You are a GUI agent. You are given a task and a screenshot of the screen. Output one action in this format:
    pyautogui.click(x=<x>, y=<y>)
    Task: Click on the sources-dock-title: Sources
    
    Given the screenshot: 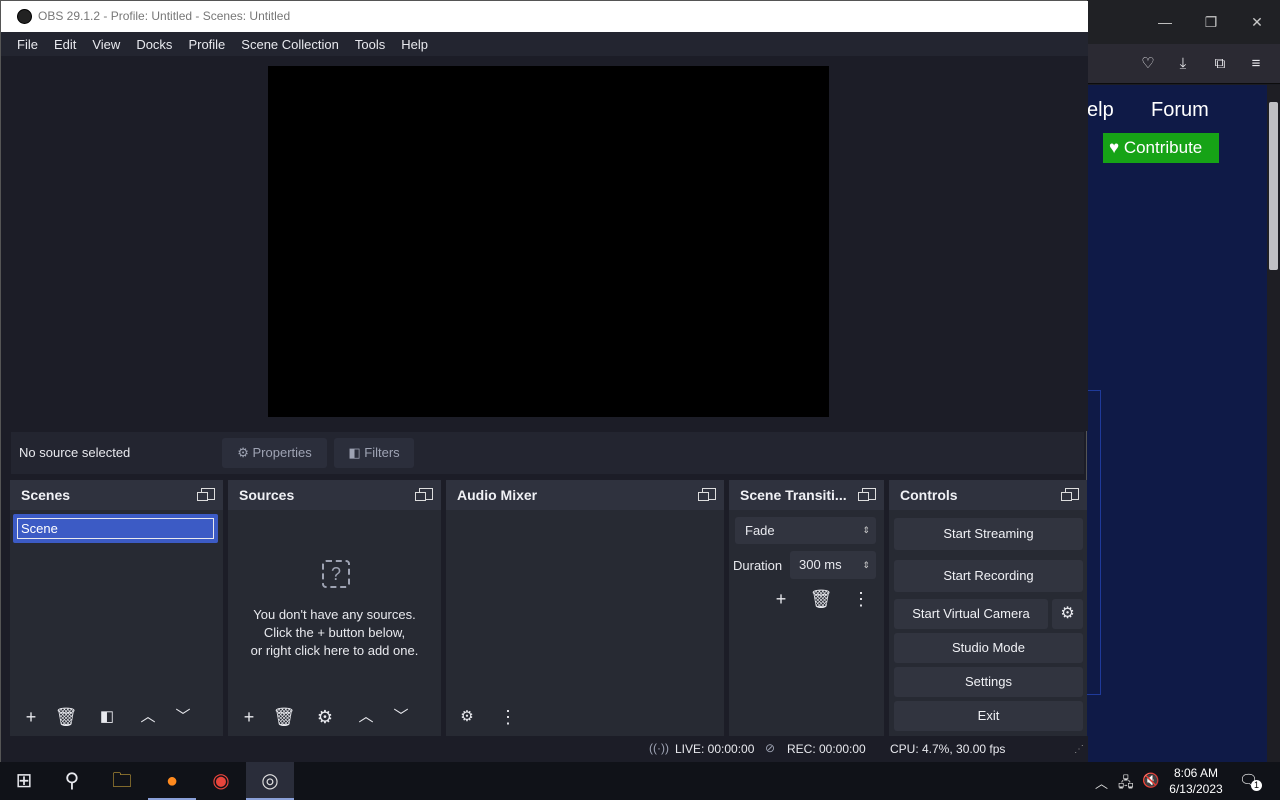 What is the action you would take?
    pyautogui.click(x=334, y=495)
    